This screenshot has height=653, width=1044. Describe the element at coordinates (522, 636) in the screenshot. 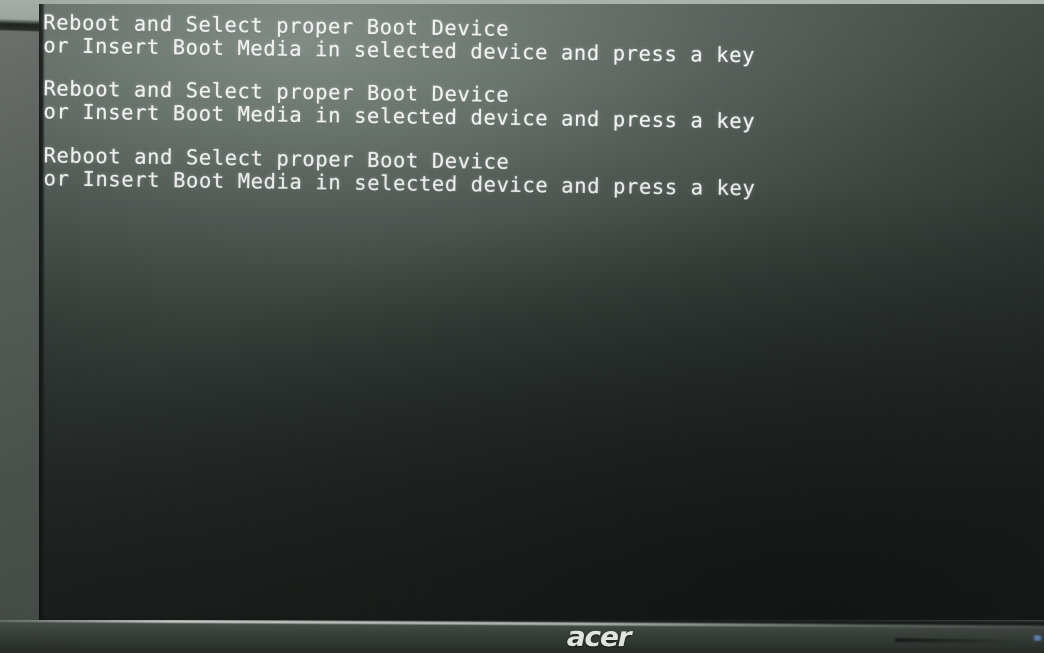

I see `monitor-bottom-bezel` at that location.